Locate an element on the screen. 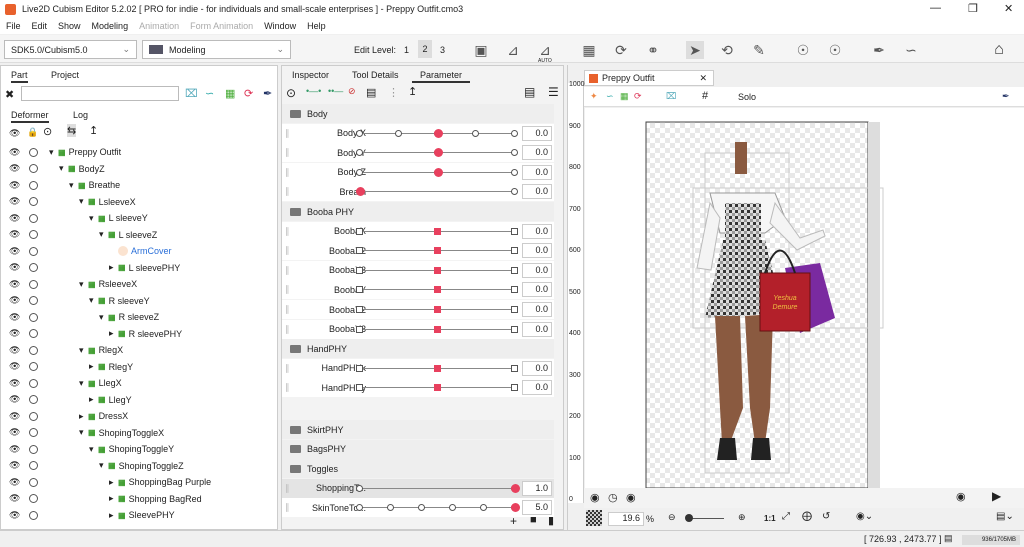 This screenshot has height=547, width=1024. tree-item: 👁 ▾ ▦ ShopingToggleZ is located at coordinates (139, 466).